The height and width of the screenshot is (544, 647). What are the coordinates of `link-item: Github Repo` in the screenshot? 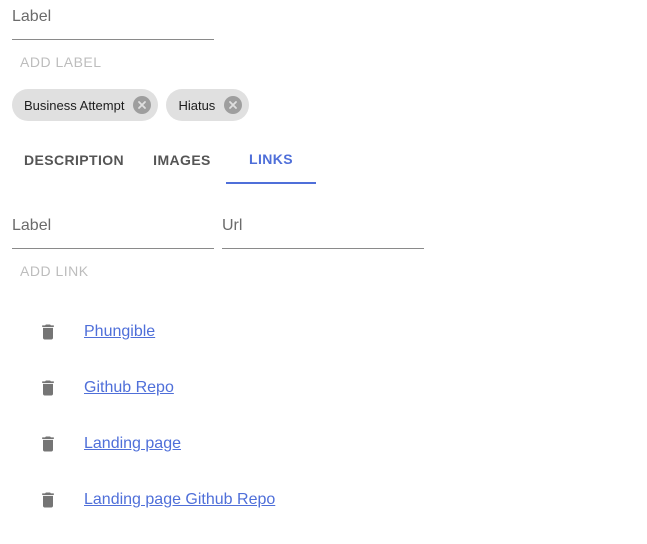 It's located at (106, 388).